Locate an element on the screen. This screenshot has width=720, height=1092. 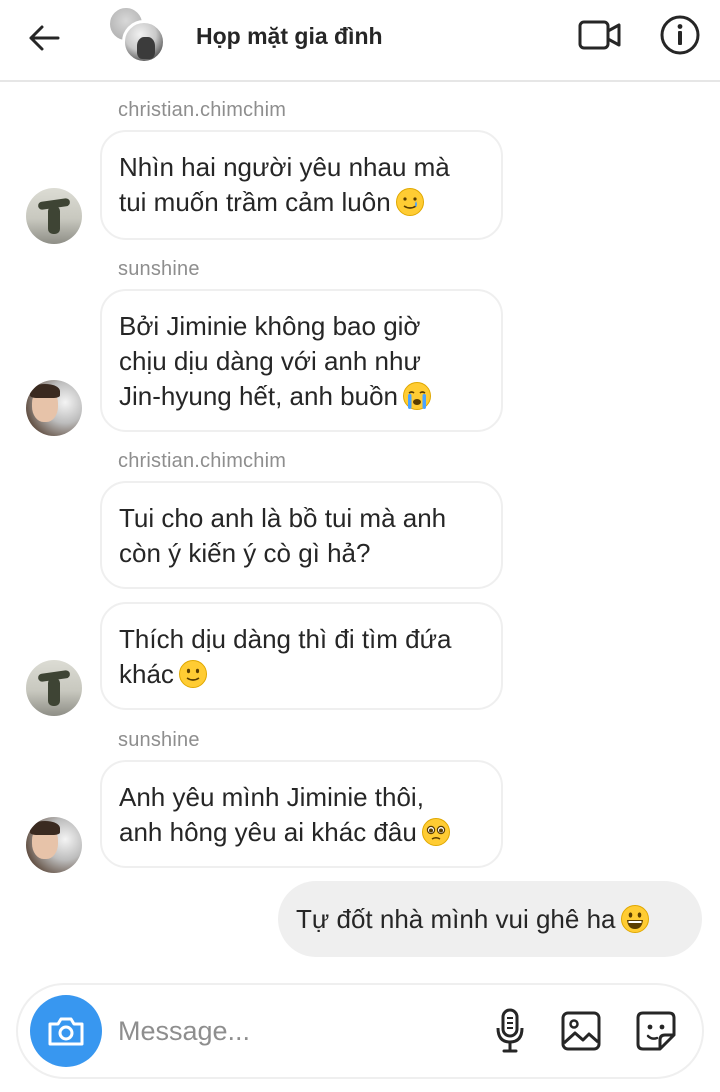
message-line: Tui cho anh là bồ tui mà anh is located at coordinates (283, 518).